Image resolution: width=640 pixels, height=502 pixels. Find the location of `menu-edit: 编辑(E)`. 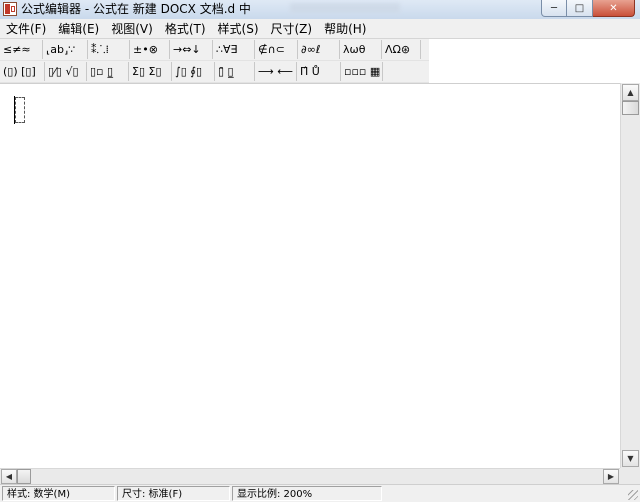

menu-edit: 编辑(E) is located at coordinates (78, 29).